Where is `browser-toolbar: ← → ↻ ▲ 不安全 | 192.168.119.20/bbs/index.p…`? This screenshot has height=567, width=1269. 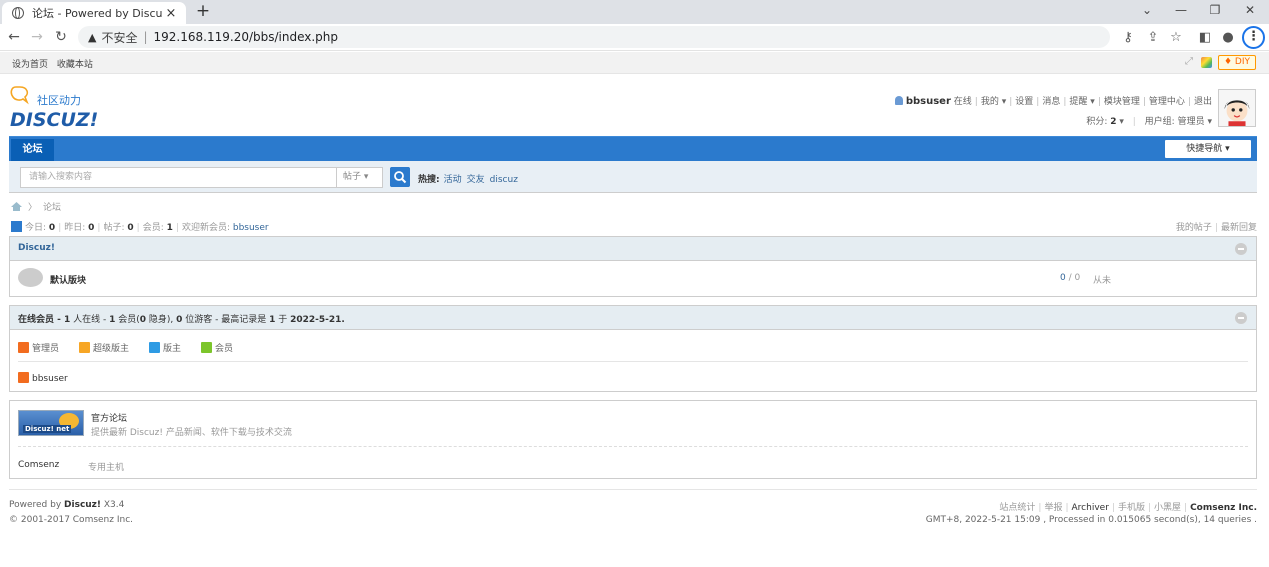
browser-toolbar: ← → ↻ ▲ 不安全 | 192.168.119.20/bbs/index.p… is located at coordinates (634, 37).